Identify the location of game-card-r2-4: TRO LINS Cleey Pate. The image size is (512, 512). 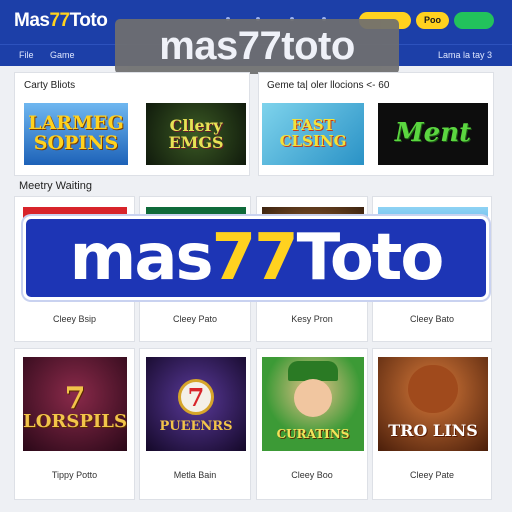
(432, 424).